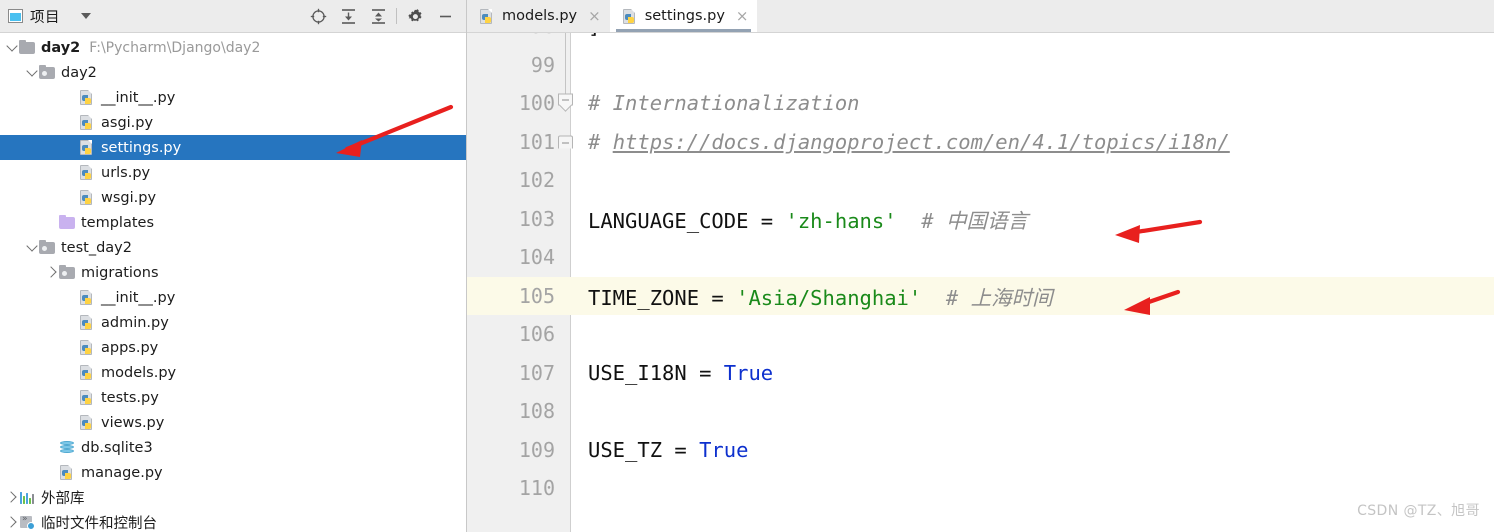 This screenshot has width=1494, height=532. I want to click on editor-tab-models-py: models.py ×, so click(538, 16).